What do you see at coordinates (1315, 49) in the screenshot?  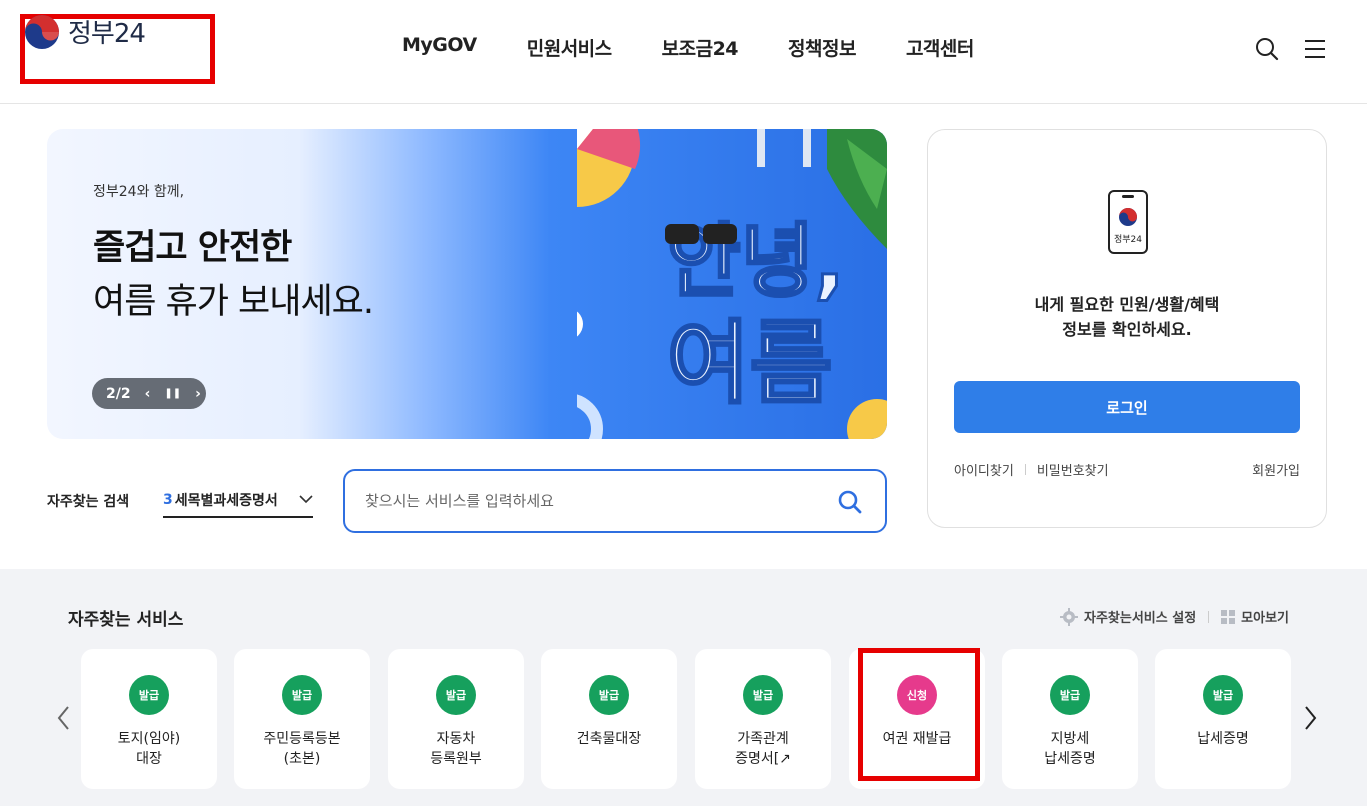 I see `menu-icon` at bounding box center [1315, 49].